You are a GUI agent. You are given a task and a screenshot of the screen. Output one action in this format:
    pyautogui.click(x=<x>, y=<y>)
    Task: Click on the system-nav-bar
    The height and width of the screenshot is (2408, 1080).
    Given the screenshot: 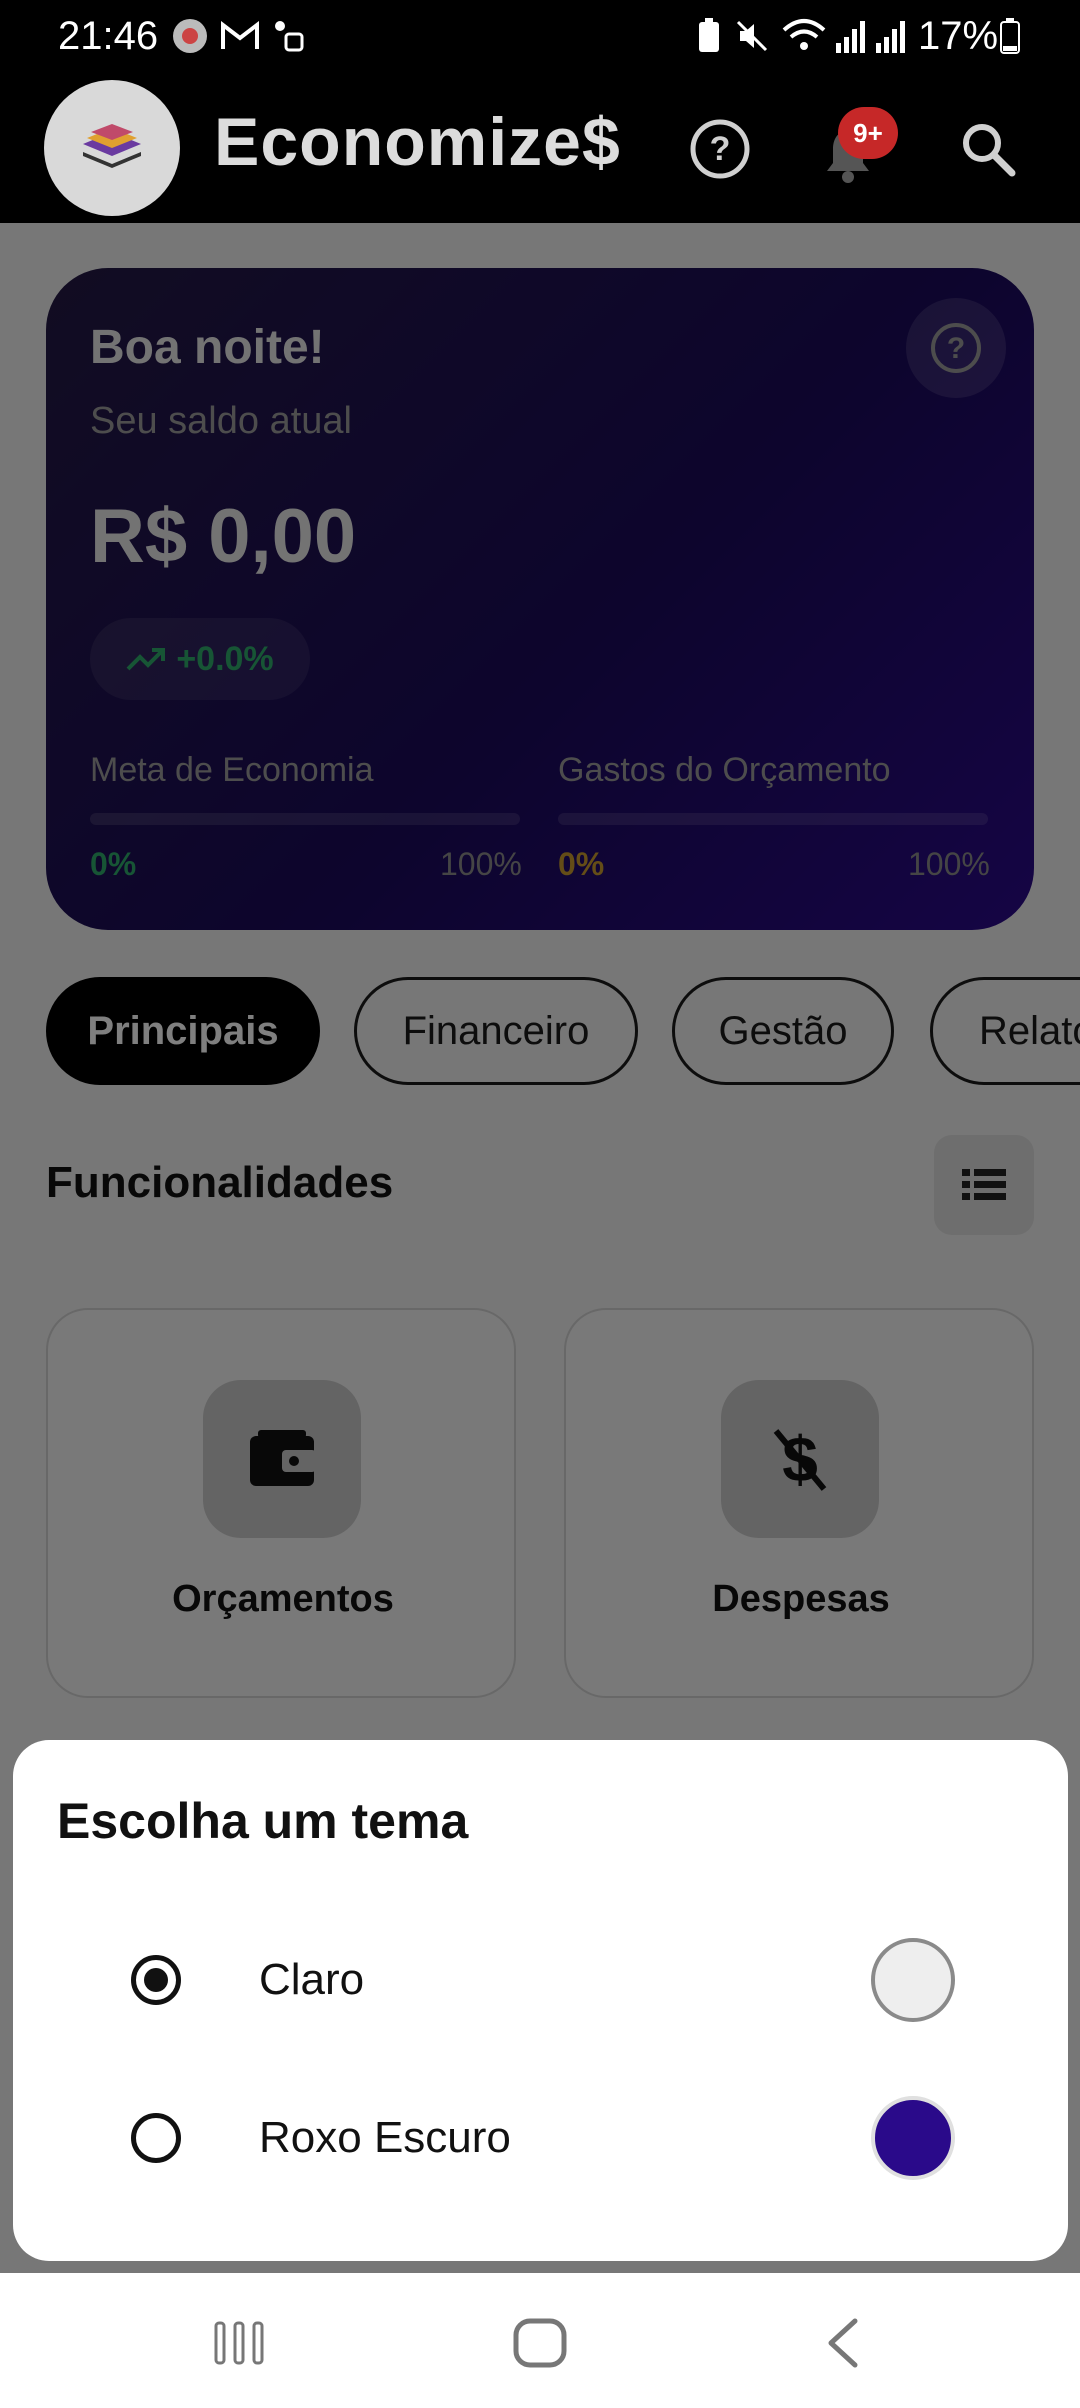 What is the action you would take?
    pyautogui.click(x=540, y=2340)
    